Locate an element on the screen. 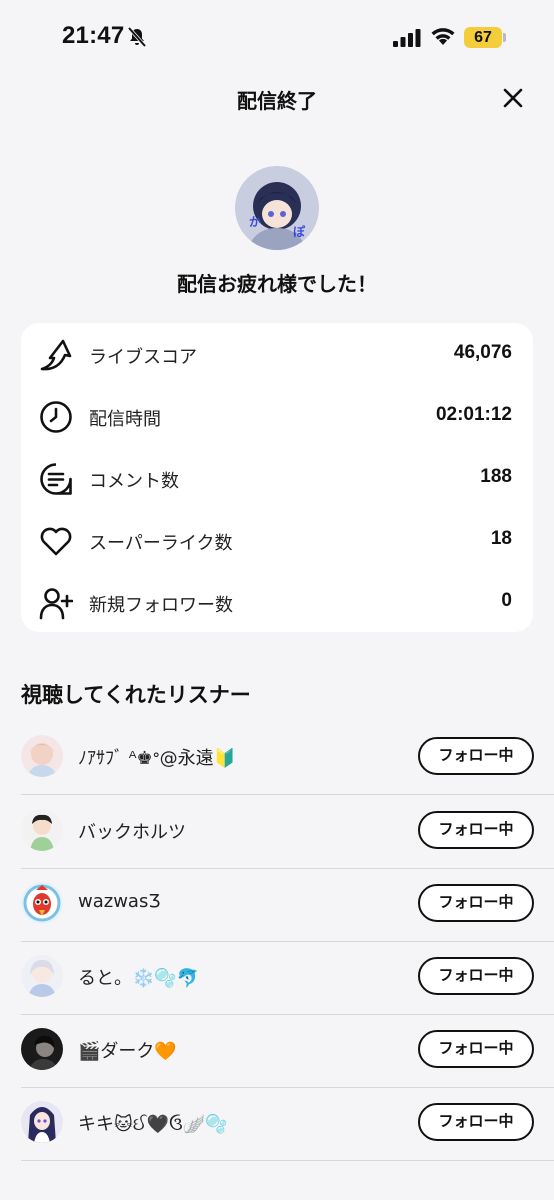 This screenshot has height=1200, width=554. listener-name: バックホルツ is located at coordinates (132, 832).